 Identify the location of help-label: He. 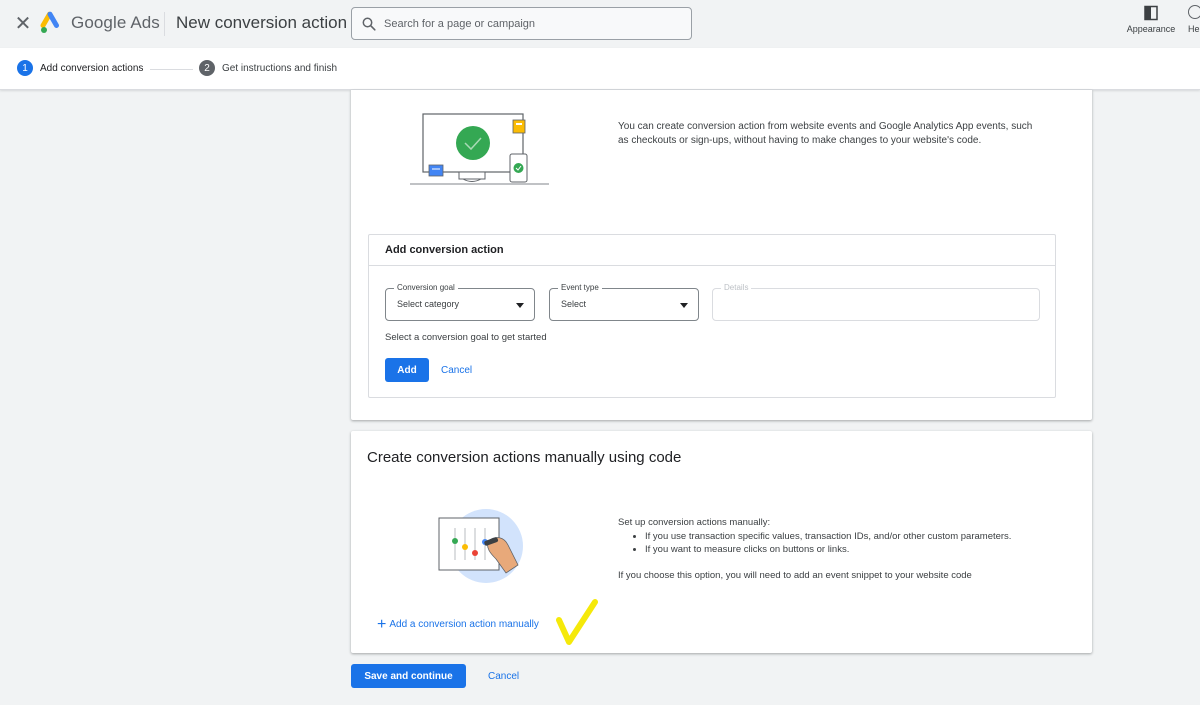
(1194, 29).